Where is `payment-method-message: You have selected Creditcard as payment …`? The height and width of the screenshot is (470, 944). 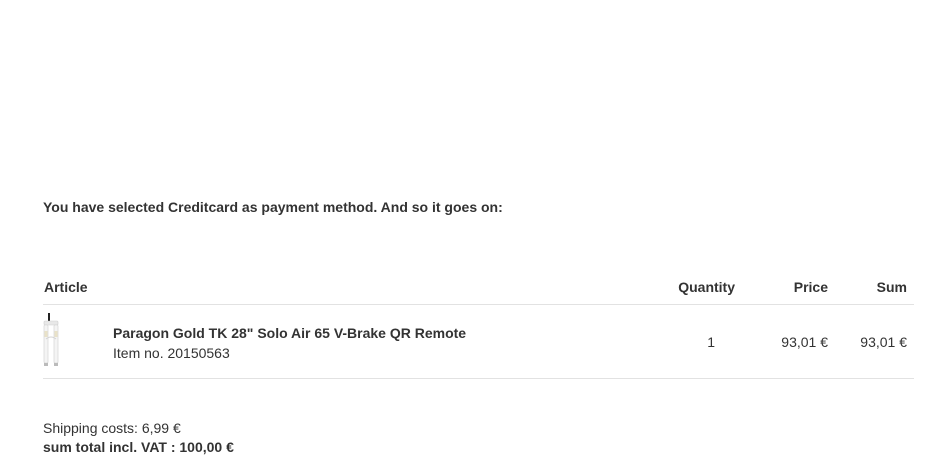
payment-method-message: You have selected Creditcard as payment … is located at coordinates (273, 207).